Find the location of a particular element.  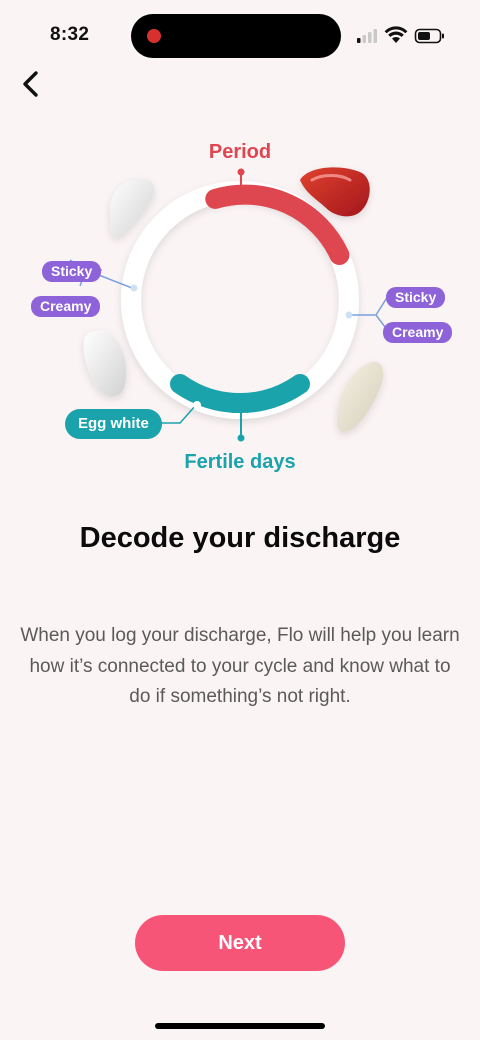

status-time: 8:32 is located at coordinates (70, 34).